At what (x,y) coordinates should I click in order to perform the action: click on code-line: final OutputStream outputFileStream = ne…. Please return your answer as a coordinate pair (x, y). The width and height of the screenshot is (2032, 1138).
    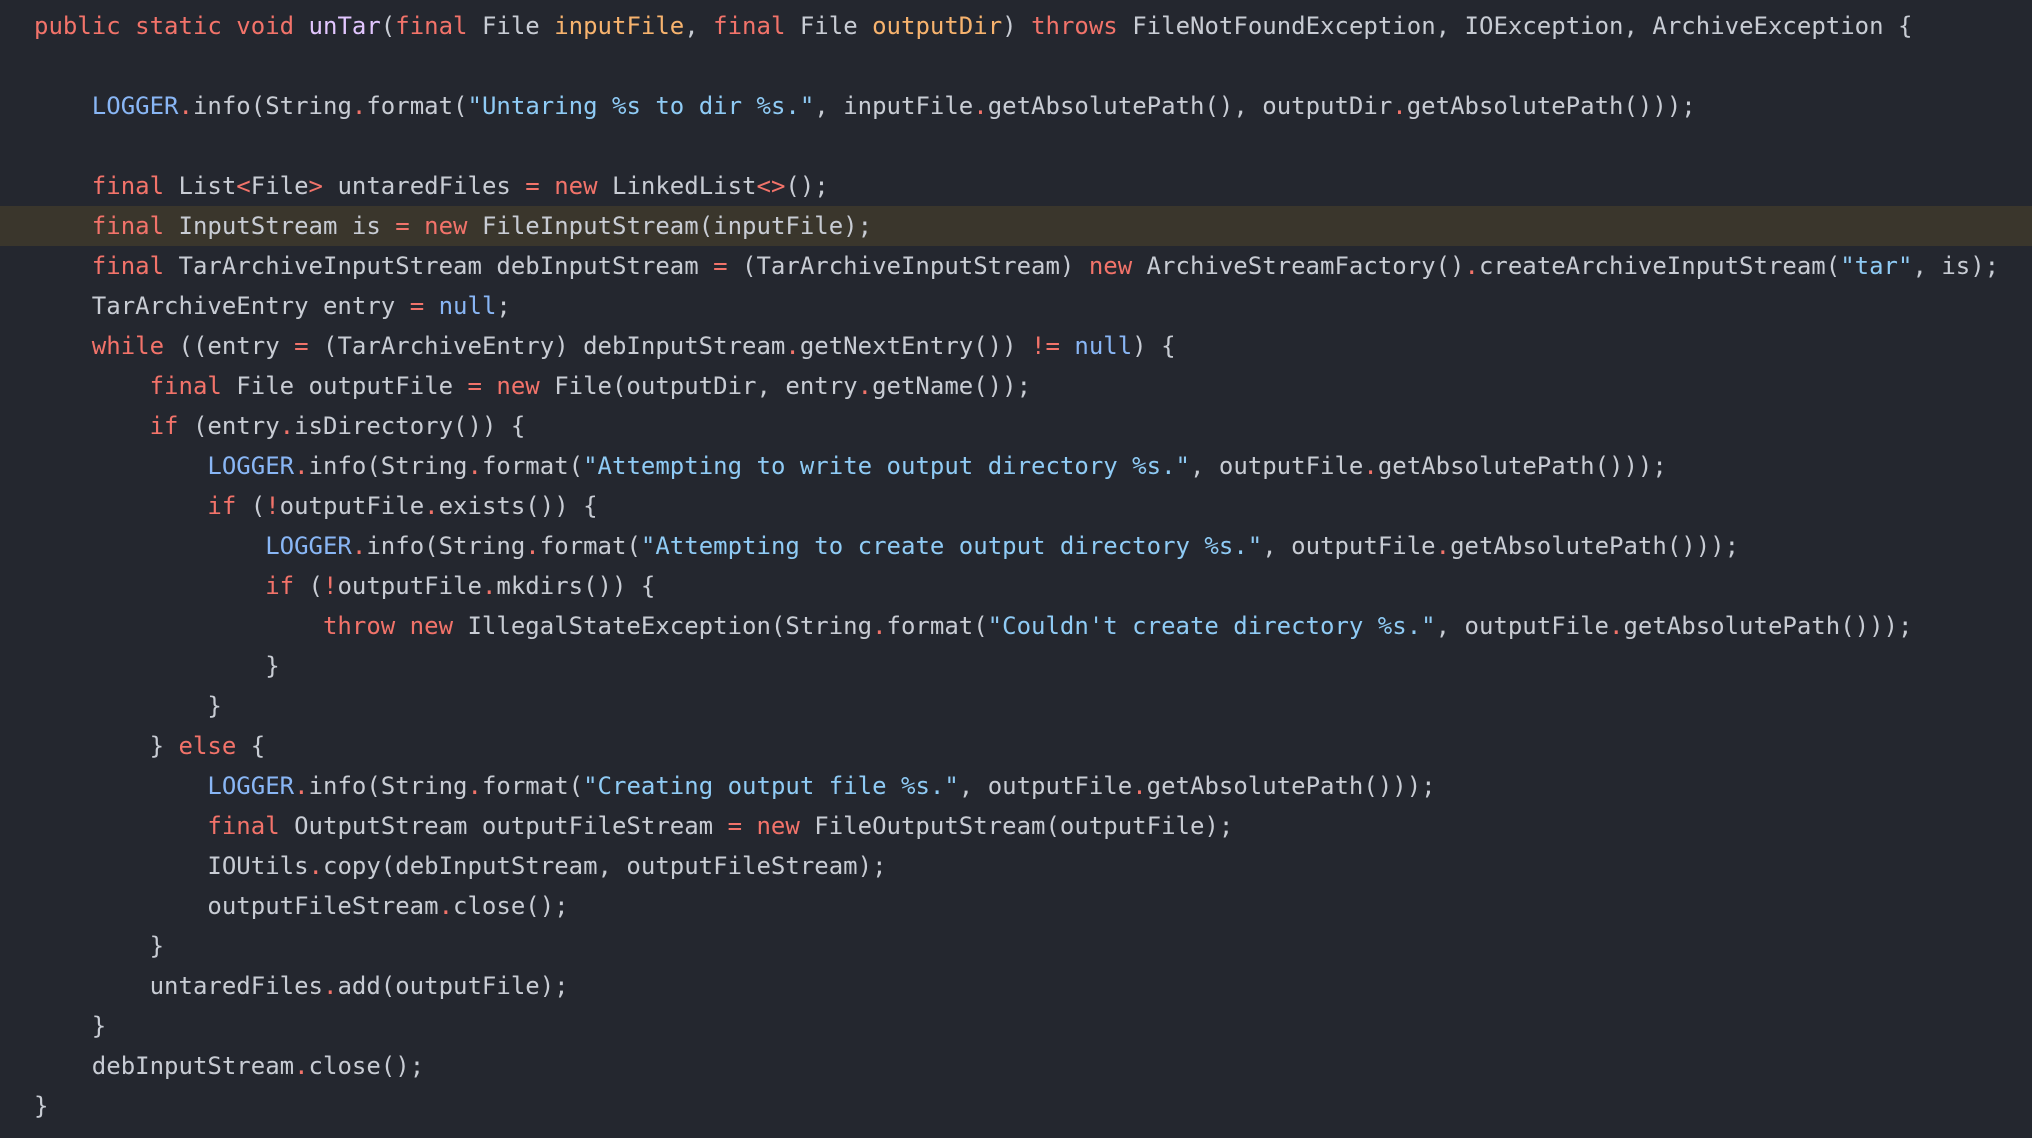
    Looking at the image, I should click on (1016, 826).